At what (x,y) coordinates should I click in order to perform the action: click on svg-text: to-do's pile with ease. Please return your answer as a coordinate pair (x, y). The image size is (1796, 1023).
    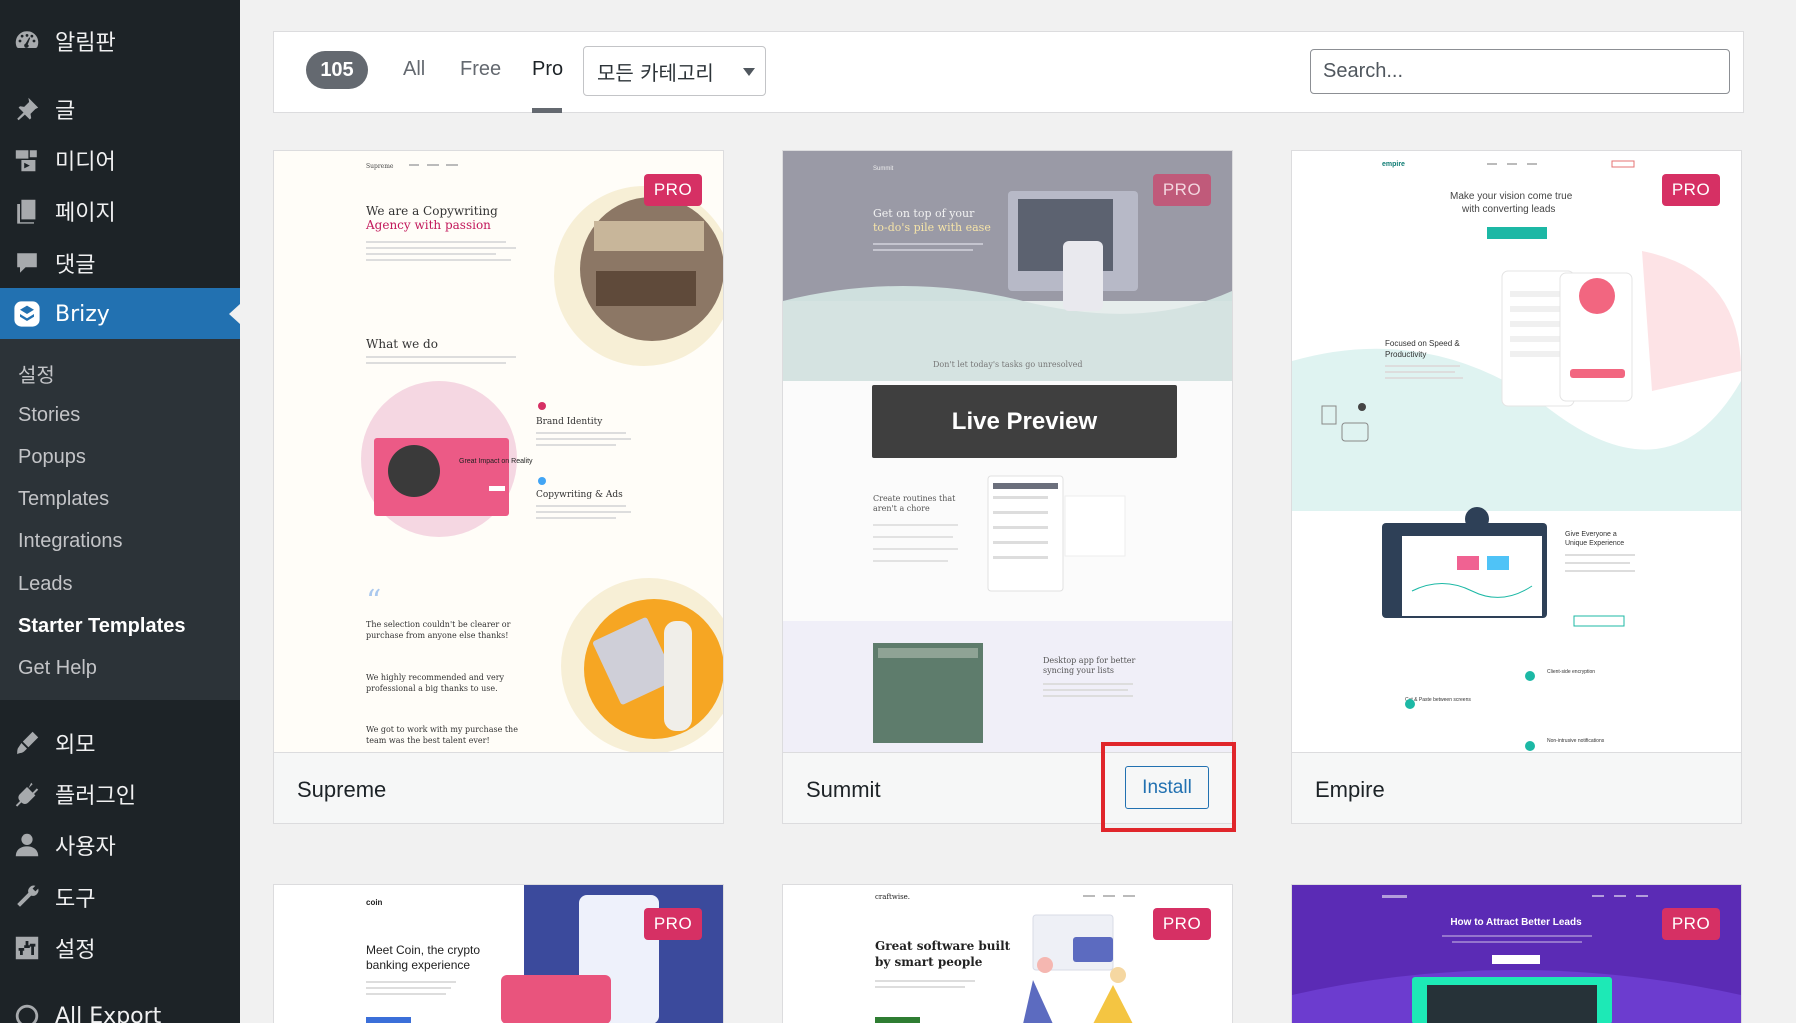
    Looking at the image, I should click on (932, 227).